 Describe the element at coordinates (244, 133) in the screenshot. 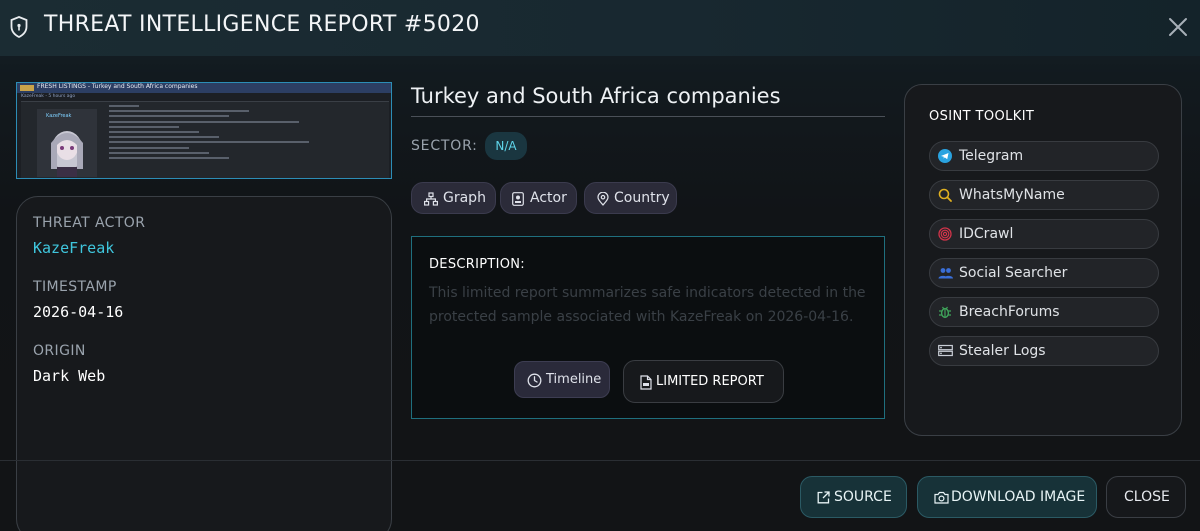

I see `thumbnail-text-lines` at that location.